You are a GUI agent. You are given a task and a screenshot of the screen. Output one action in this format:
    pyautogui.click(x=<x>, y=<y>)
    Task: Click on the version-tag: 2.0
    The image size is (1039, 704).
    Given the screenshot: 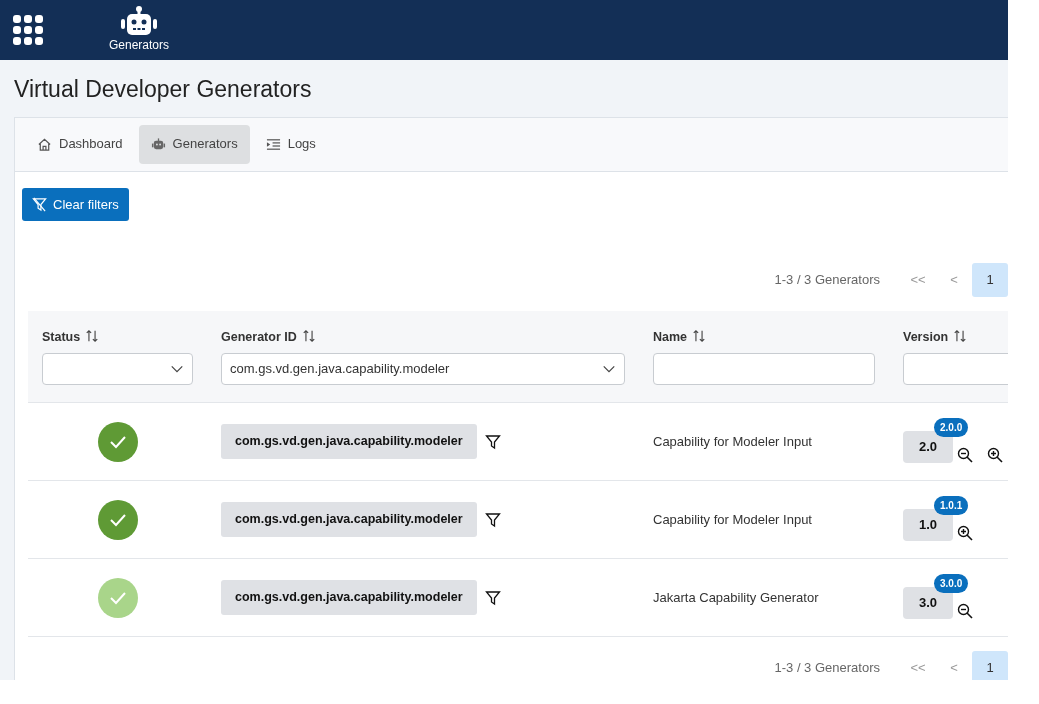 What is the action you would take?
    pyautogui.click(x=928, y=446)
    